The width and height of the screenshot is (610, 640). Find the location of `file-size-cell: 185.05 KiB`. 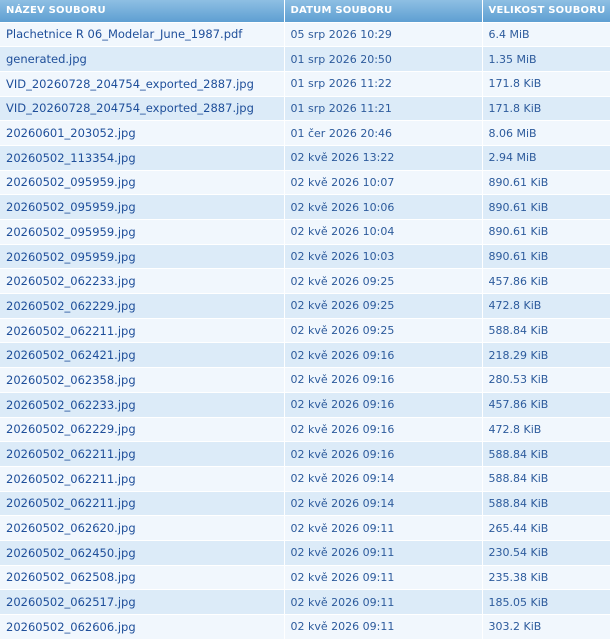

file-size-cell: 185.05 KiB is located at coordinates (546, 602).